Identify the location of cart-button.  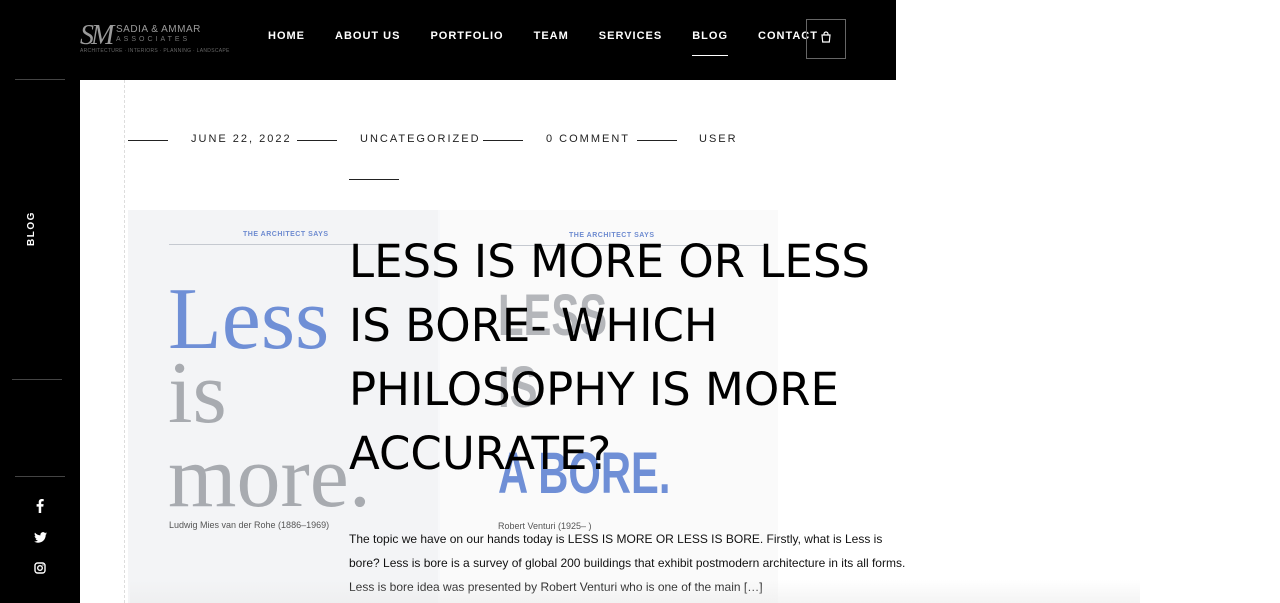
(826, 39).